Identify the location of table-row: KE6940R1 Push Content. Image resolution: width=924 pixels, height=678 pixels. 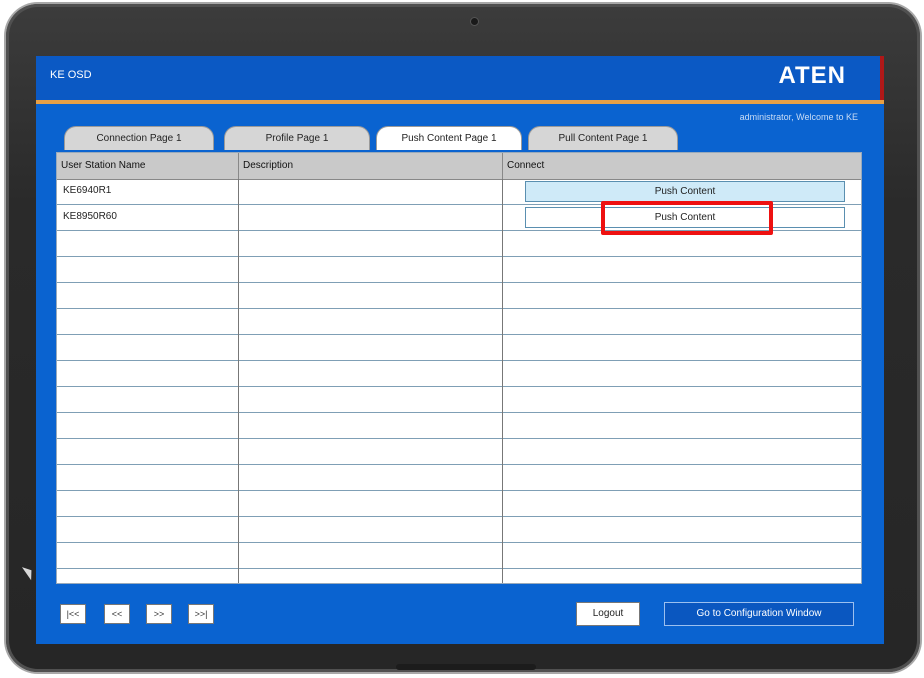
(459, 192).